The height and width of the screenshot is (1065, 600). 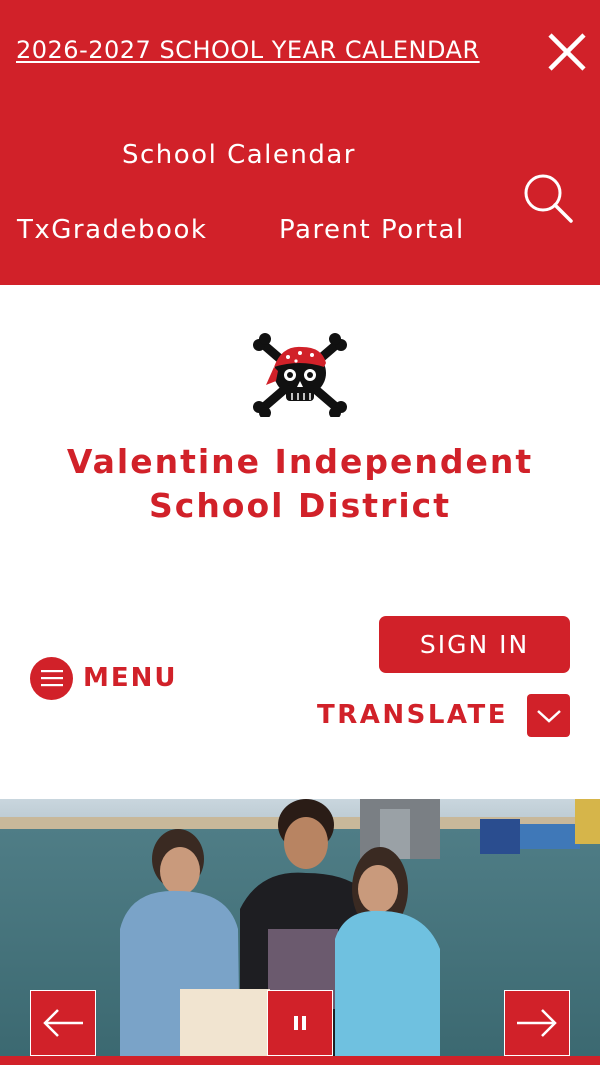 I want to click on menu-button: MENU, so click(x=104, y=678).